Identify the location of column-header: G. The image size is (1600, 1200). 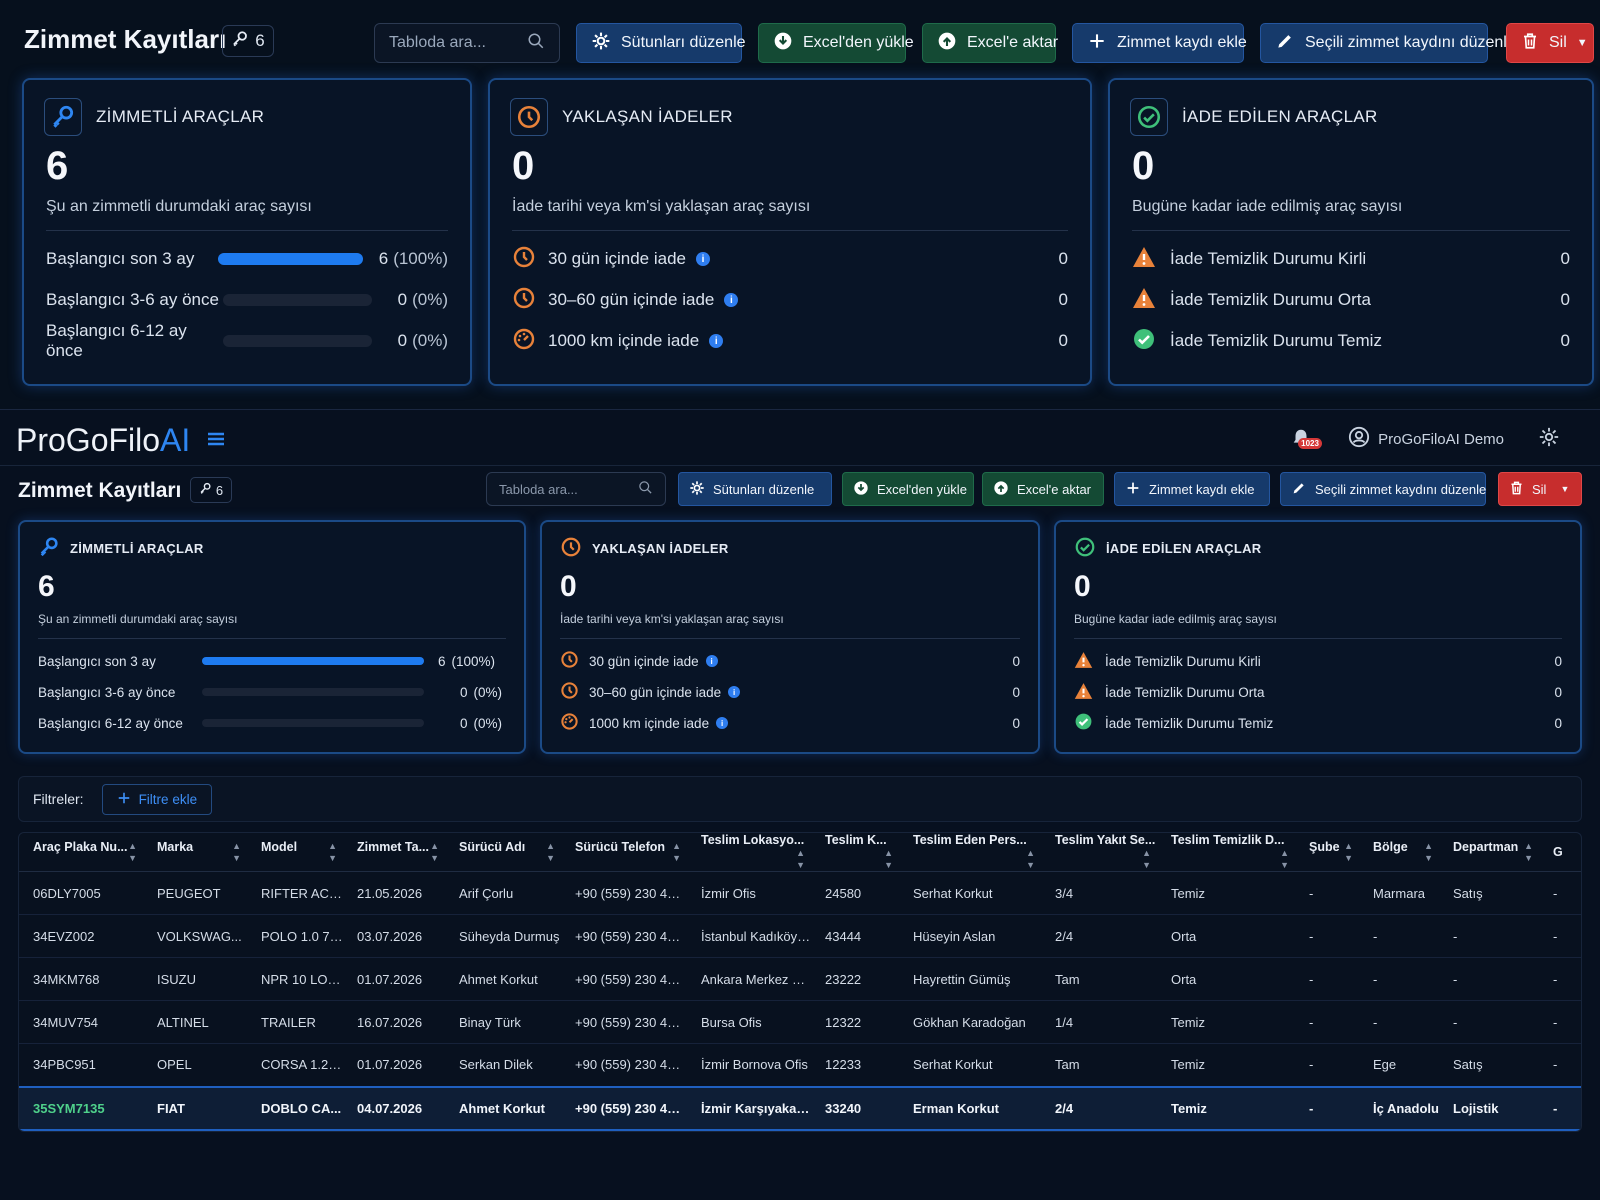
(1560, 852).